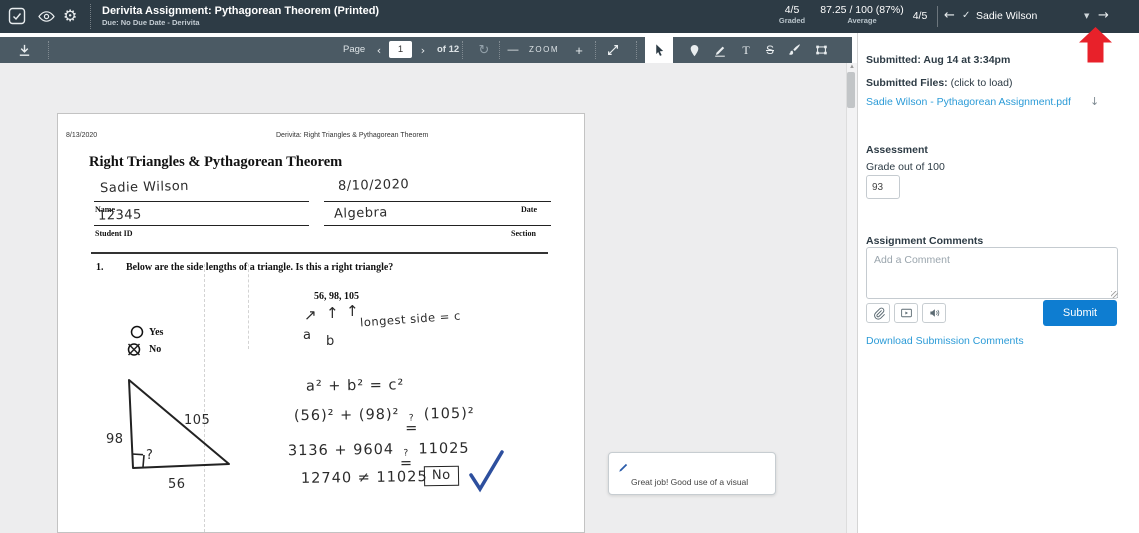 Image resolution: width=1139 pixels, height=533 pixels. I want to click on submitted-files-label: Submitted Files: (click to load), so click(939, 83).